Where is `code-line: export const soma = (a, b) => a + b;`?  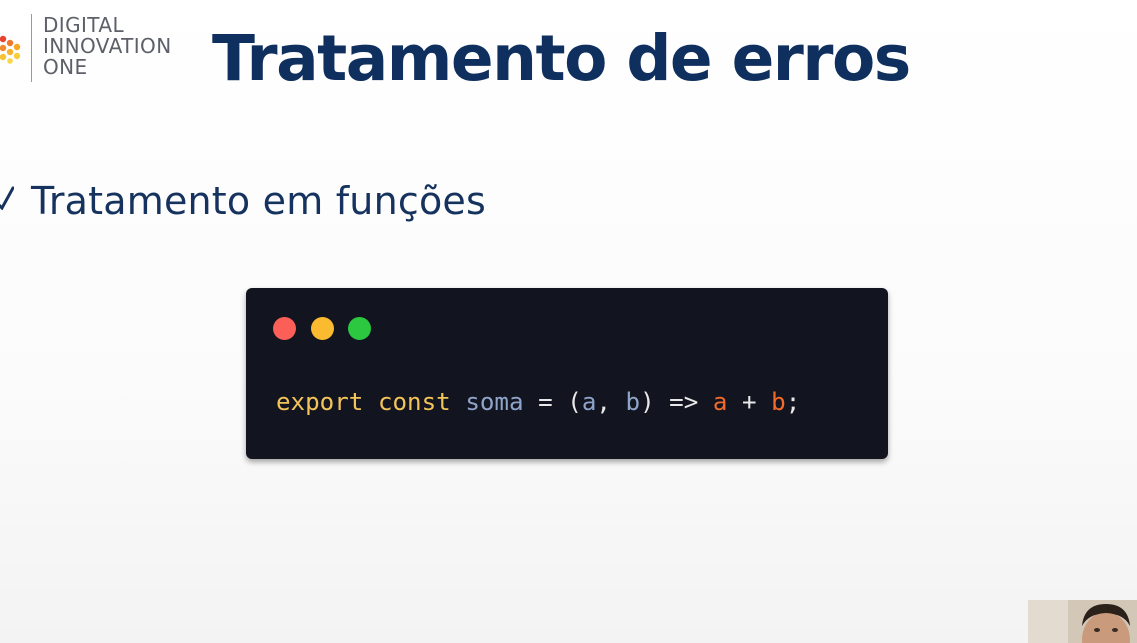 code-line: export const soma = (a, b) => a + b; is located at coordinates (538, 402).